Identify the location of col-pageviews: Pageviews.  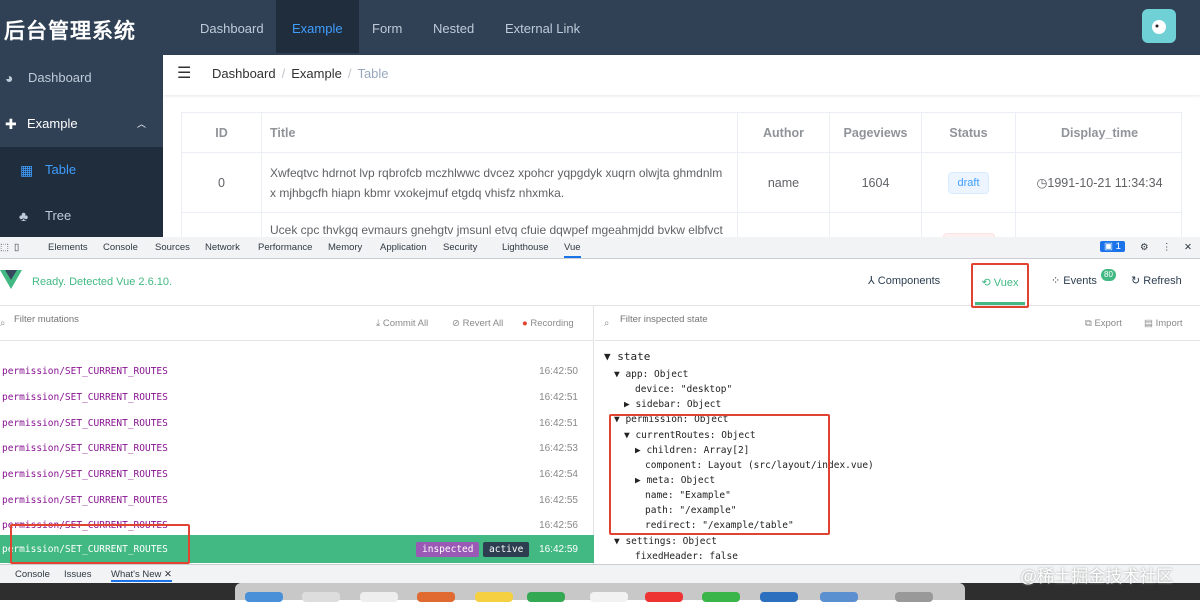
(876, 132).